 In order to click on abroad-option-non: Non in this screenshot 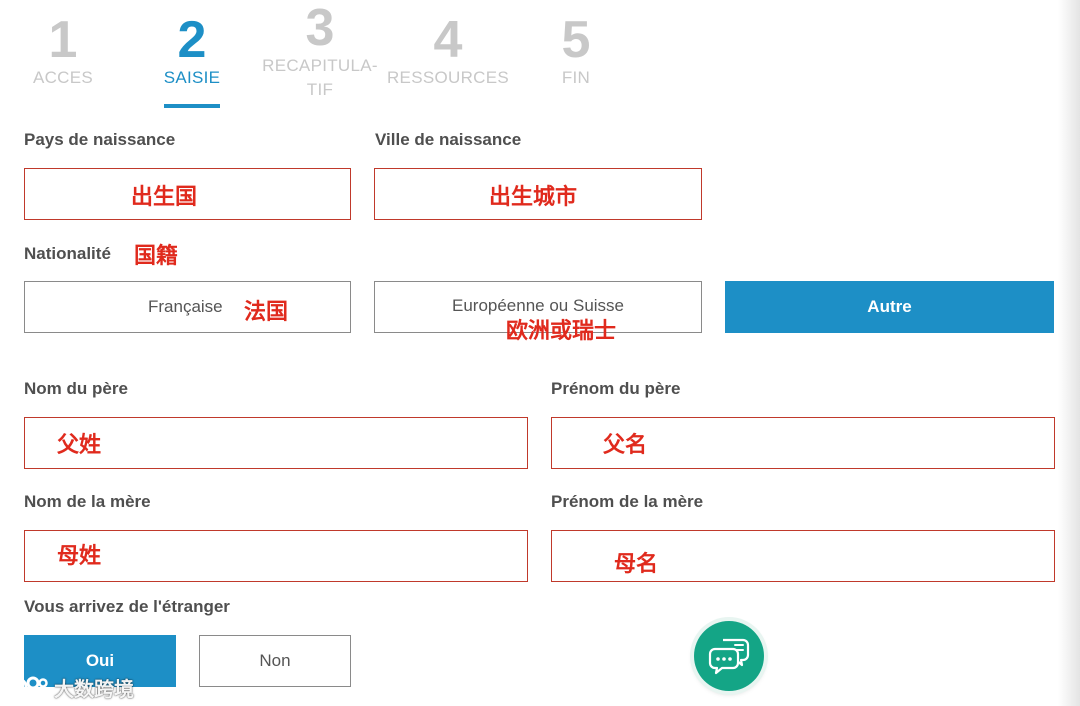, I will do `click(275, 661)`.